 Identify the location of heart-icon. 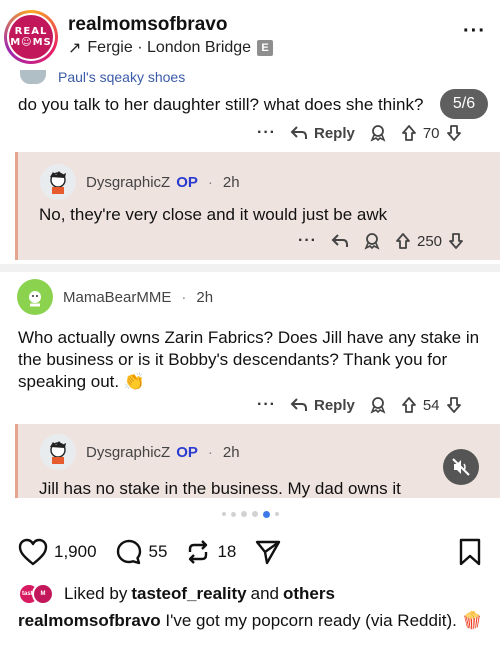
(33, 552).